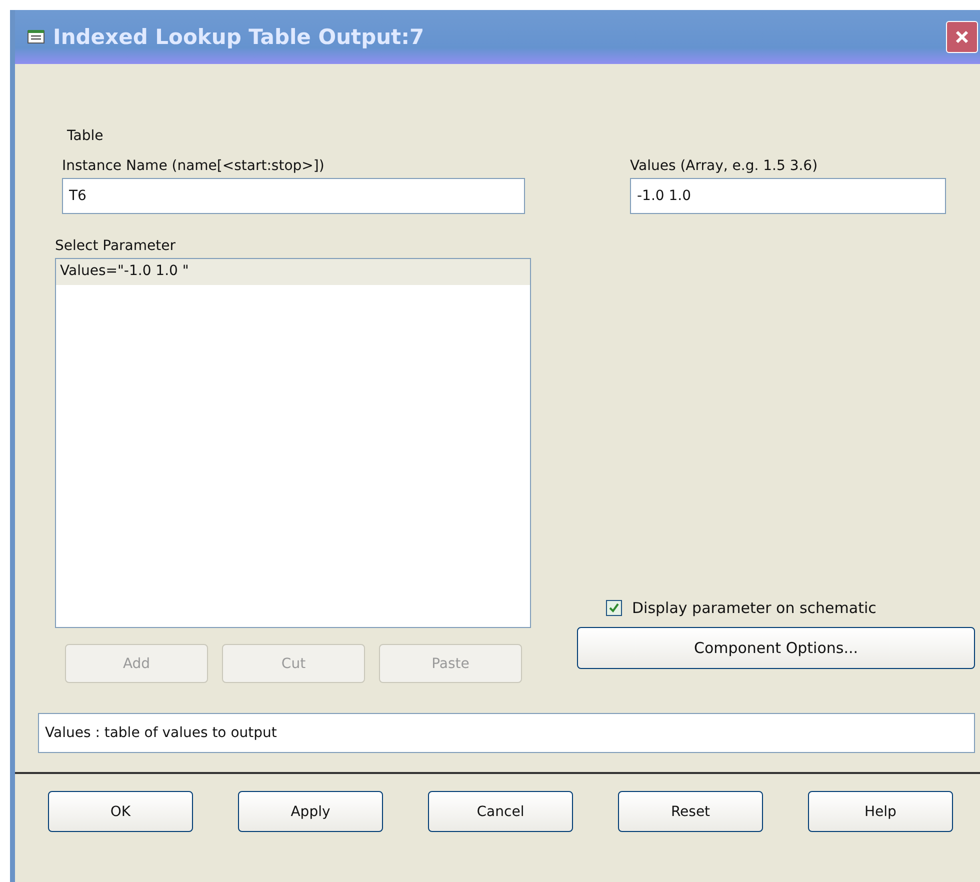 The height and width of the screenshot is (882, 980). Describe the element at coordinates (85, 136) in the screenshot. I see `group-label: Table` at that location.